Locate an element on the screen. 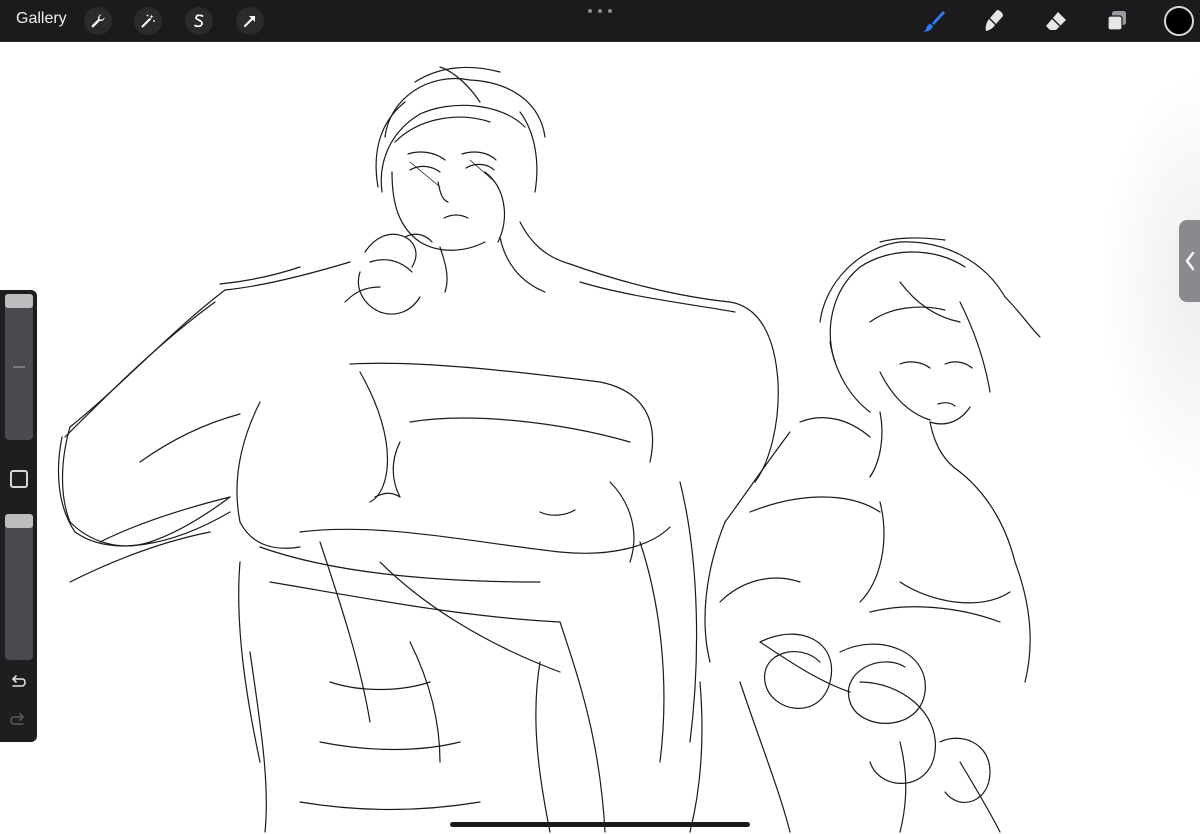  smudge-tool-button is located at coordinates (994, 21).